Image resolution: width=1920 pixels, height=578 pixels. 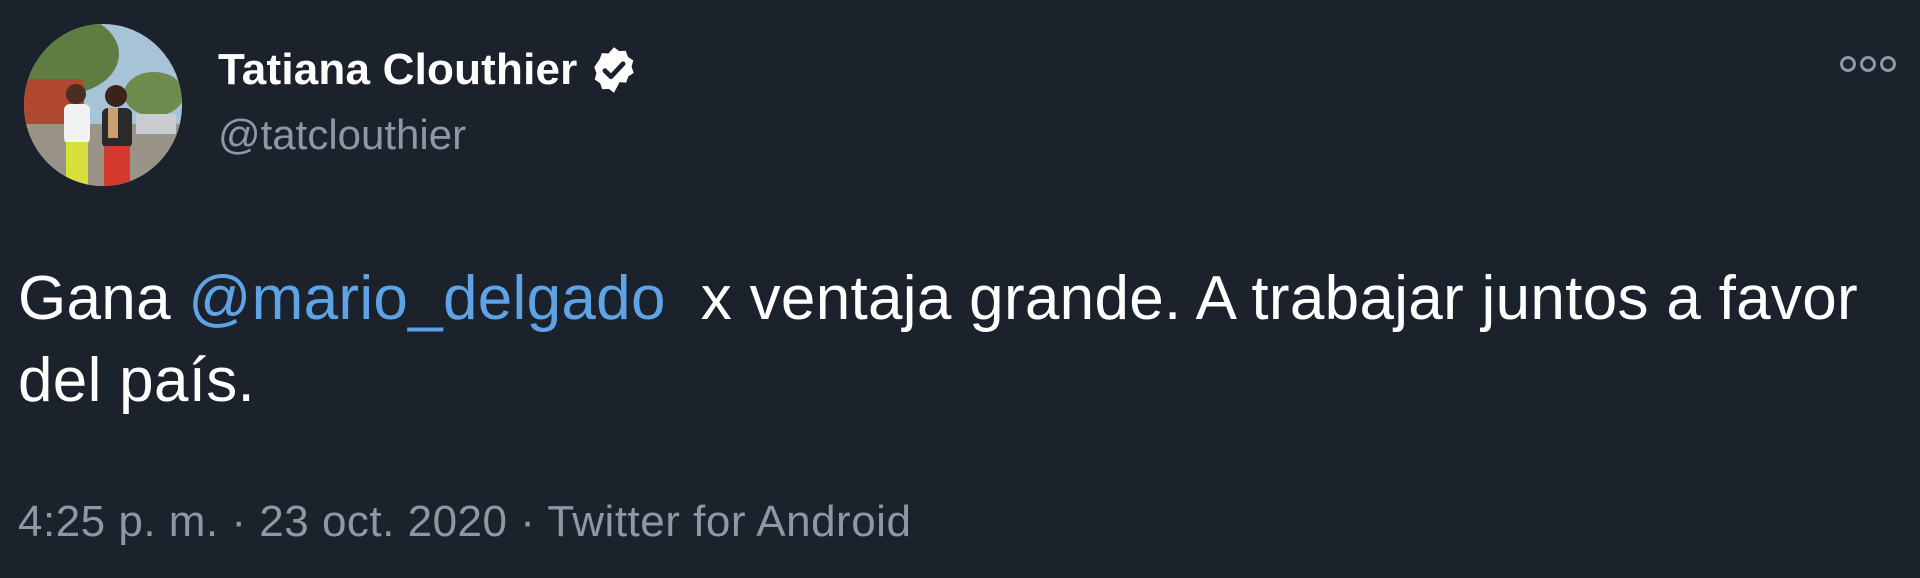 I want to click on avatar, so click(x=103, y=105).